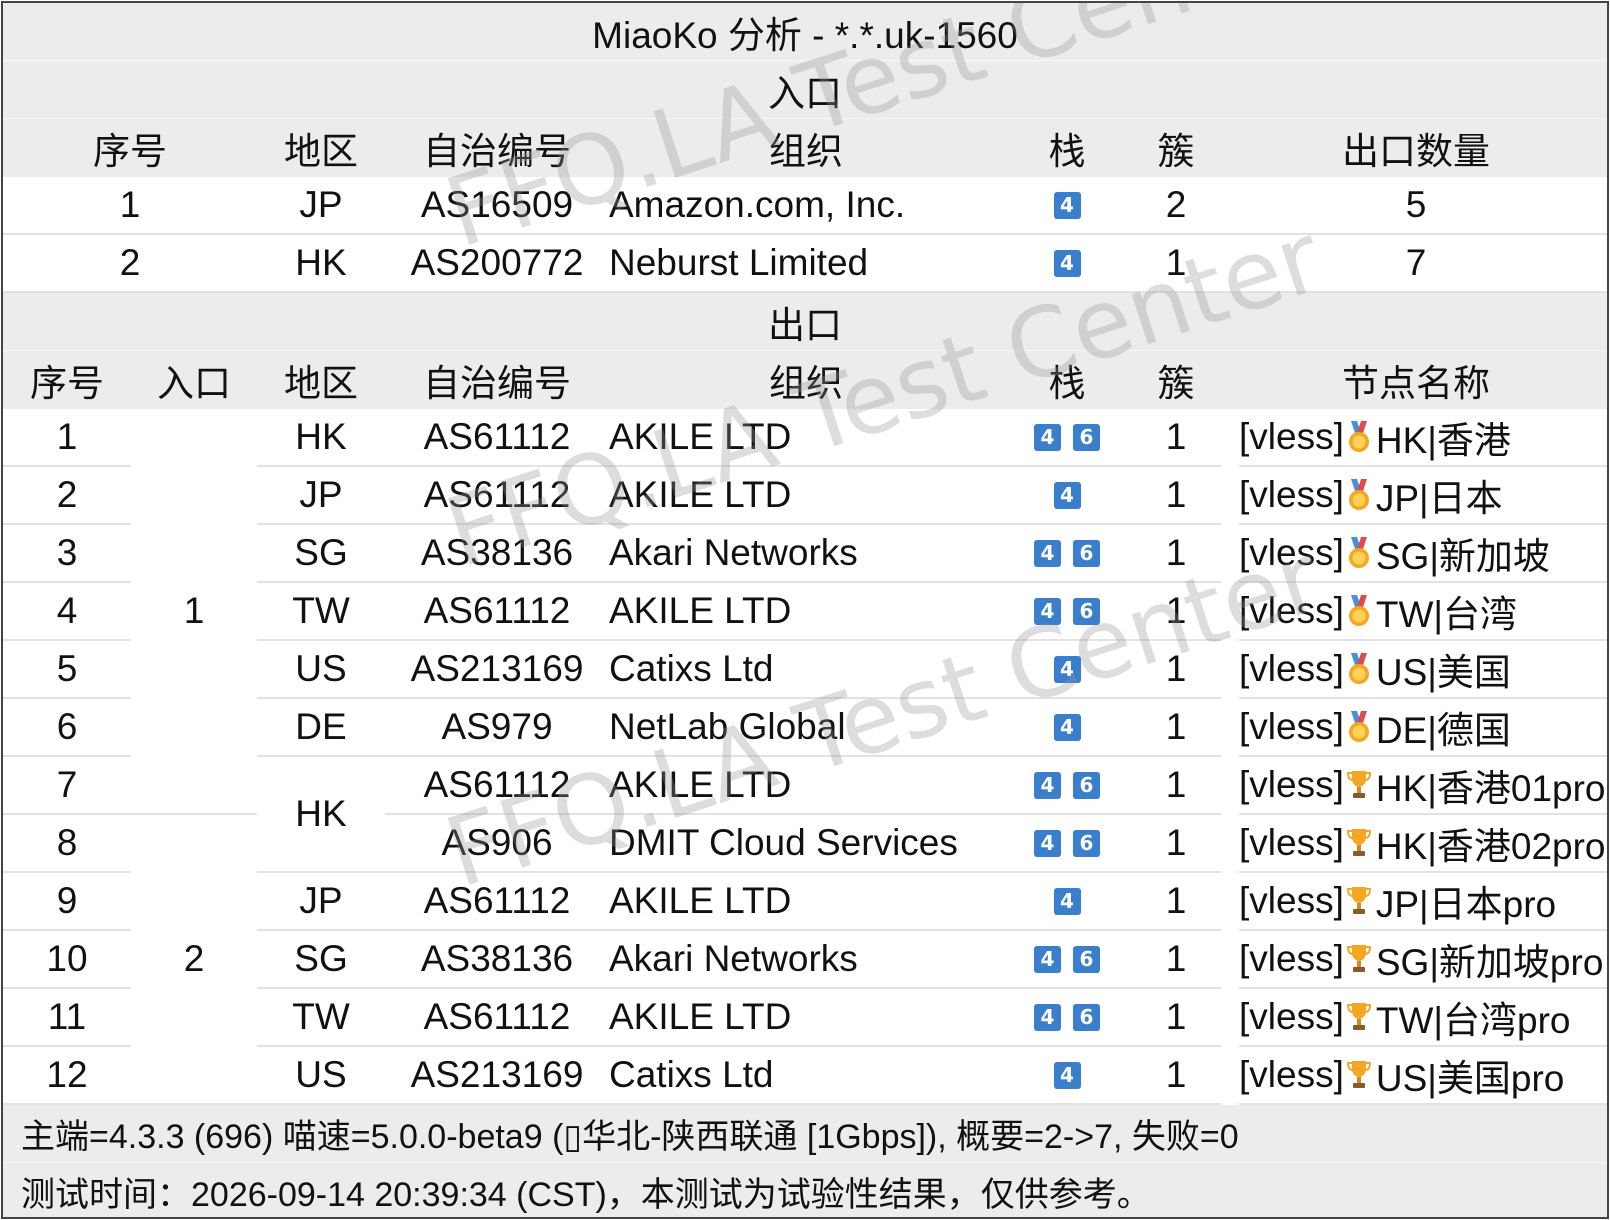 This screenshot has height=1220, width=1610. Describe the element at coordinates (806, 383) in the screenshot. I see `outbound-header-org: 组织` at that location.